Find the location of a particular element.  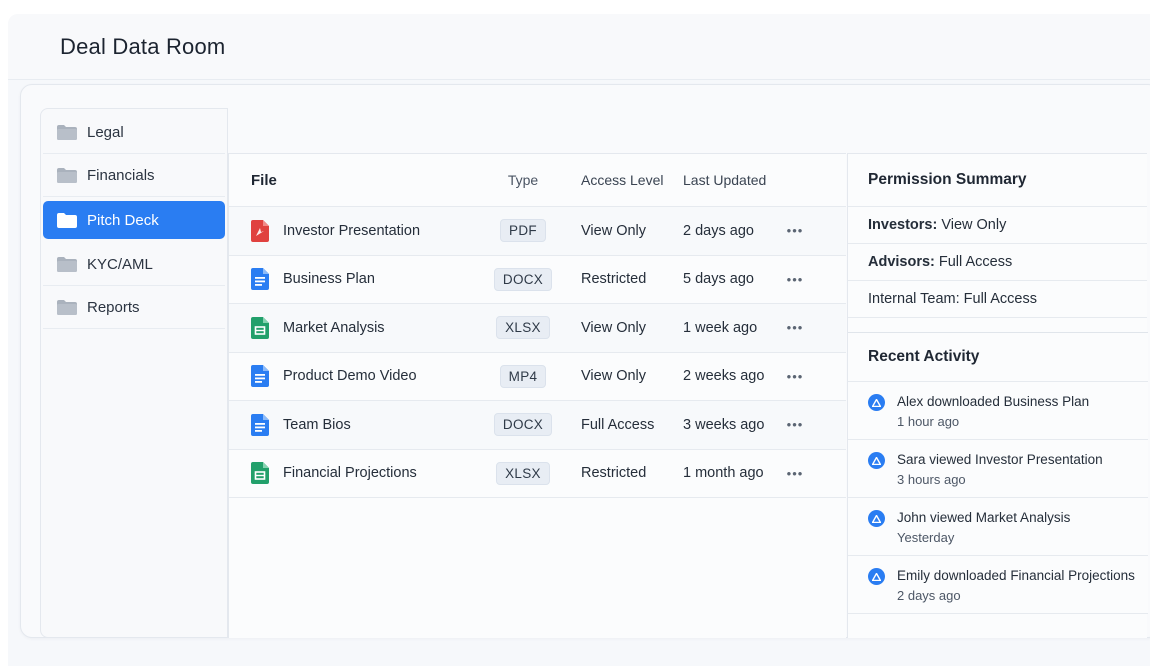

column-header-type: Type is located at coordinates (523, 180).